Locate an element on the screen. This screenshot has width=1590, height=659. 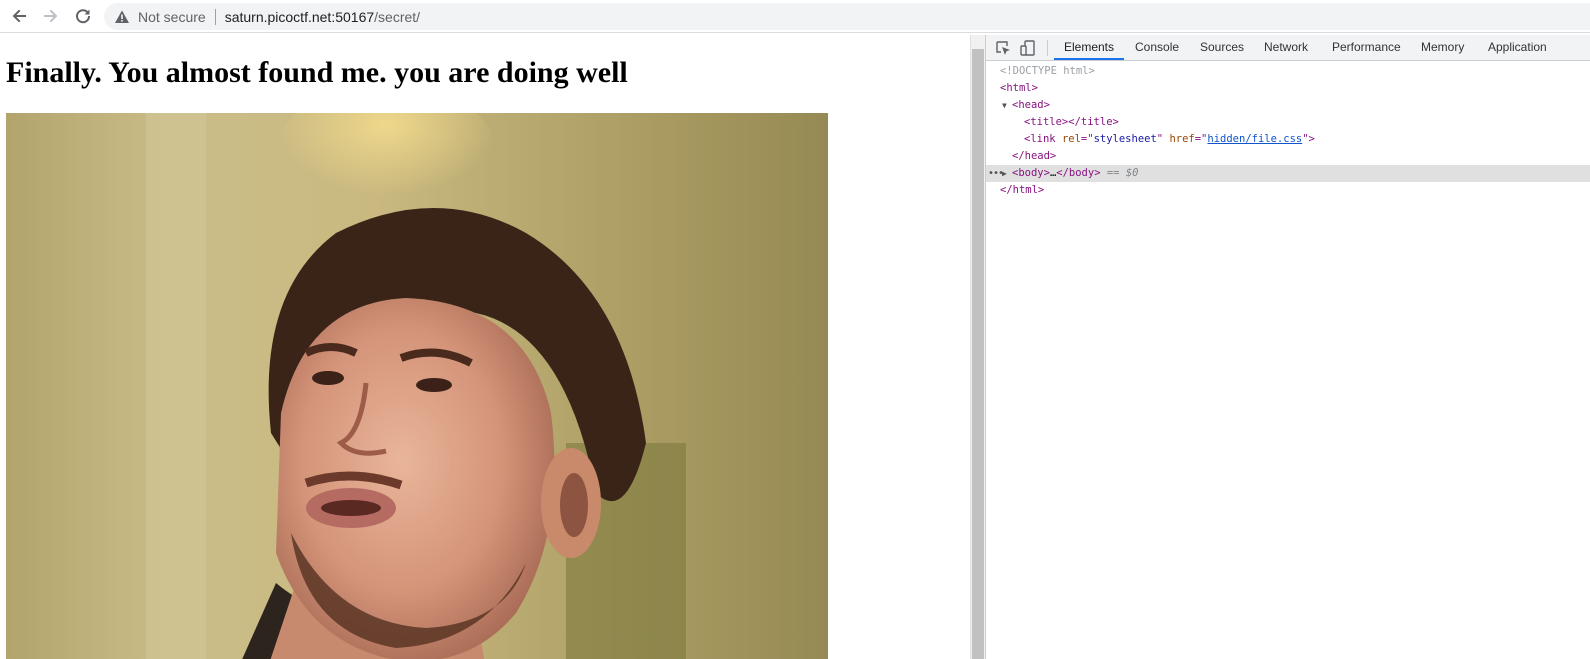
dom-node-head-close: </head> is located at coordinates (1288, 156).